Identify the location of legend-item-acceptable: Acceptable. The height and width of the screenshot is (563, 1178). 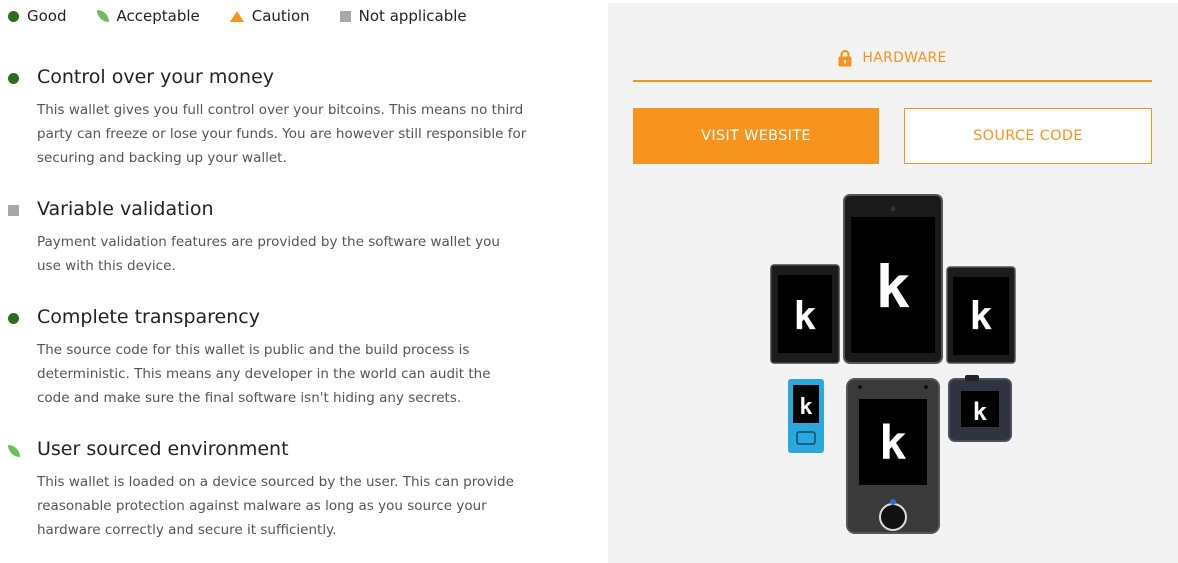
(148, 16).